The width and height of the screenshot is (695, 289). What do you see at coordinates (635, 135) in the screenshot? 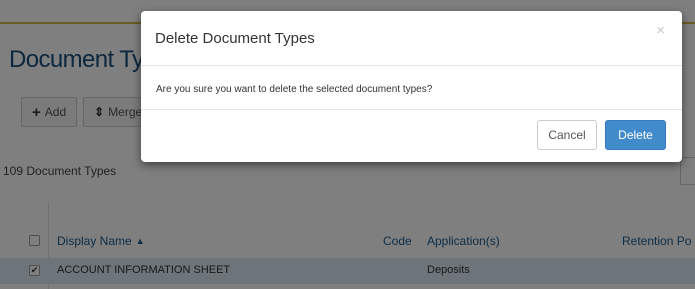
I see `delete-button: Delete` at bounding box center [635, 135].